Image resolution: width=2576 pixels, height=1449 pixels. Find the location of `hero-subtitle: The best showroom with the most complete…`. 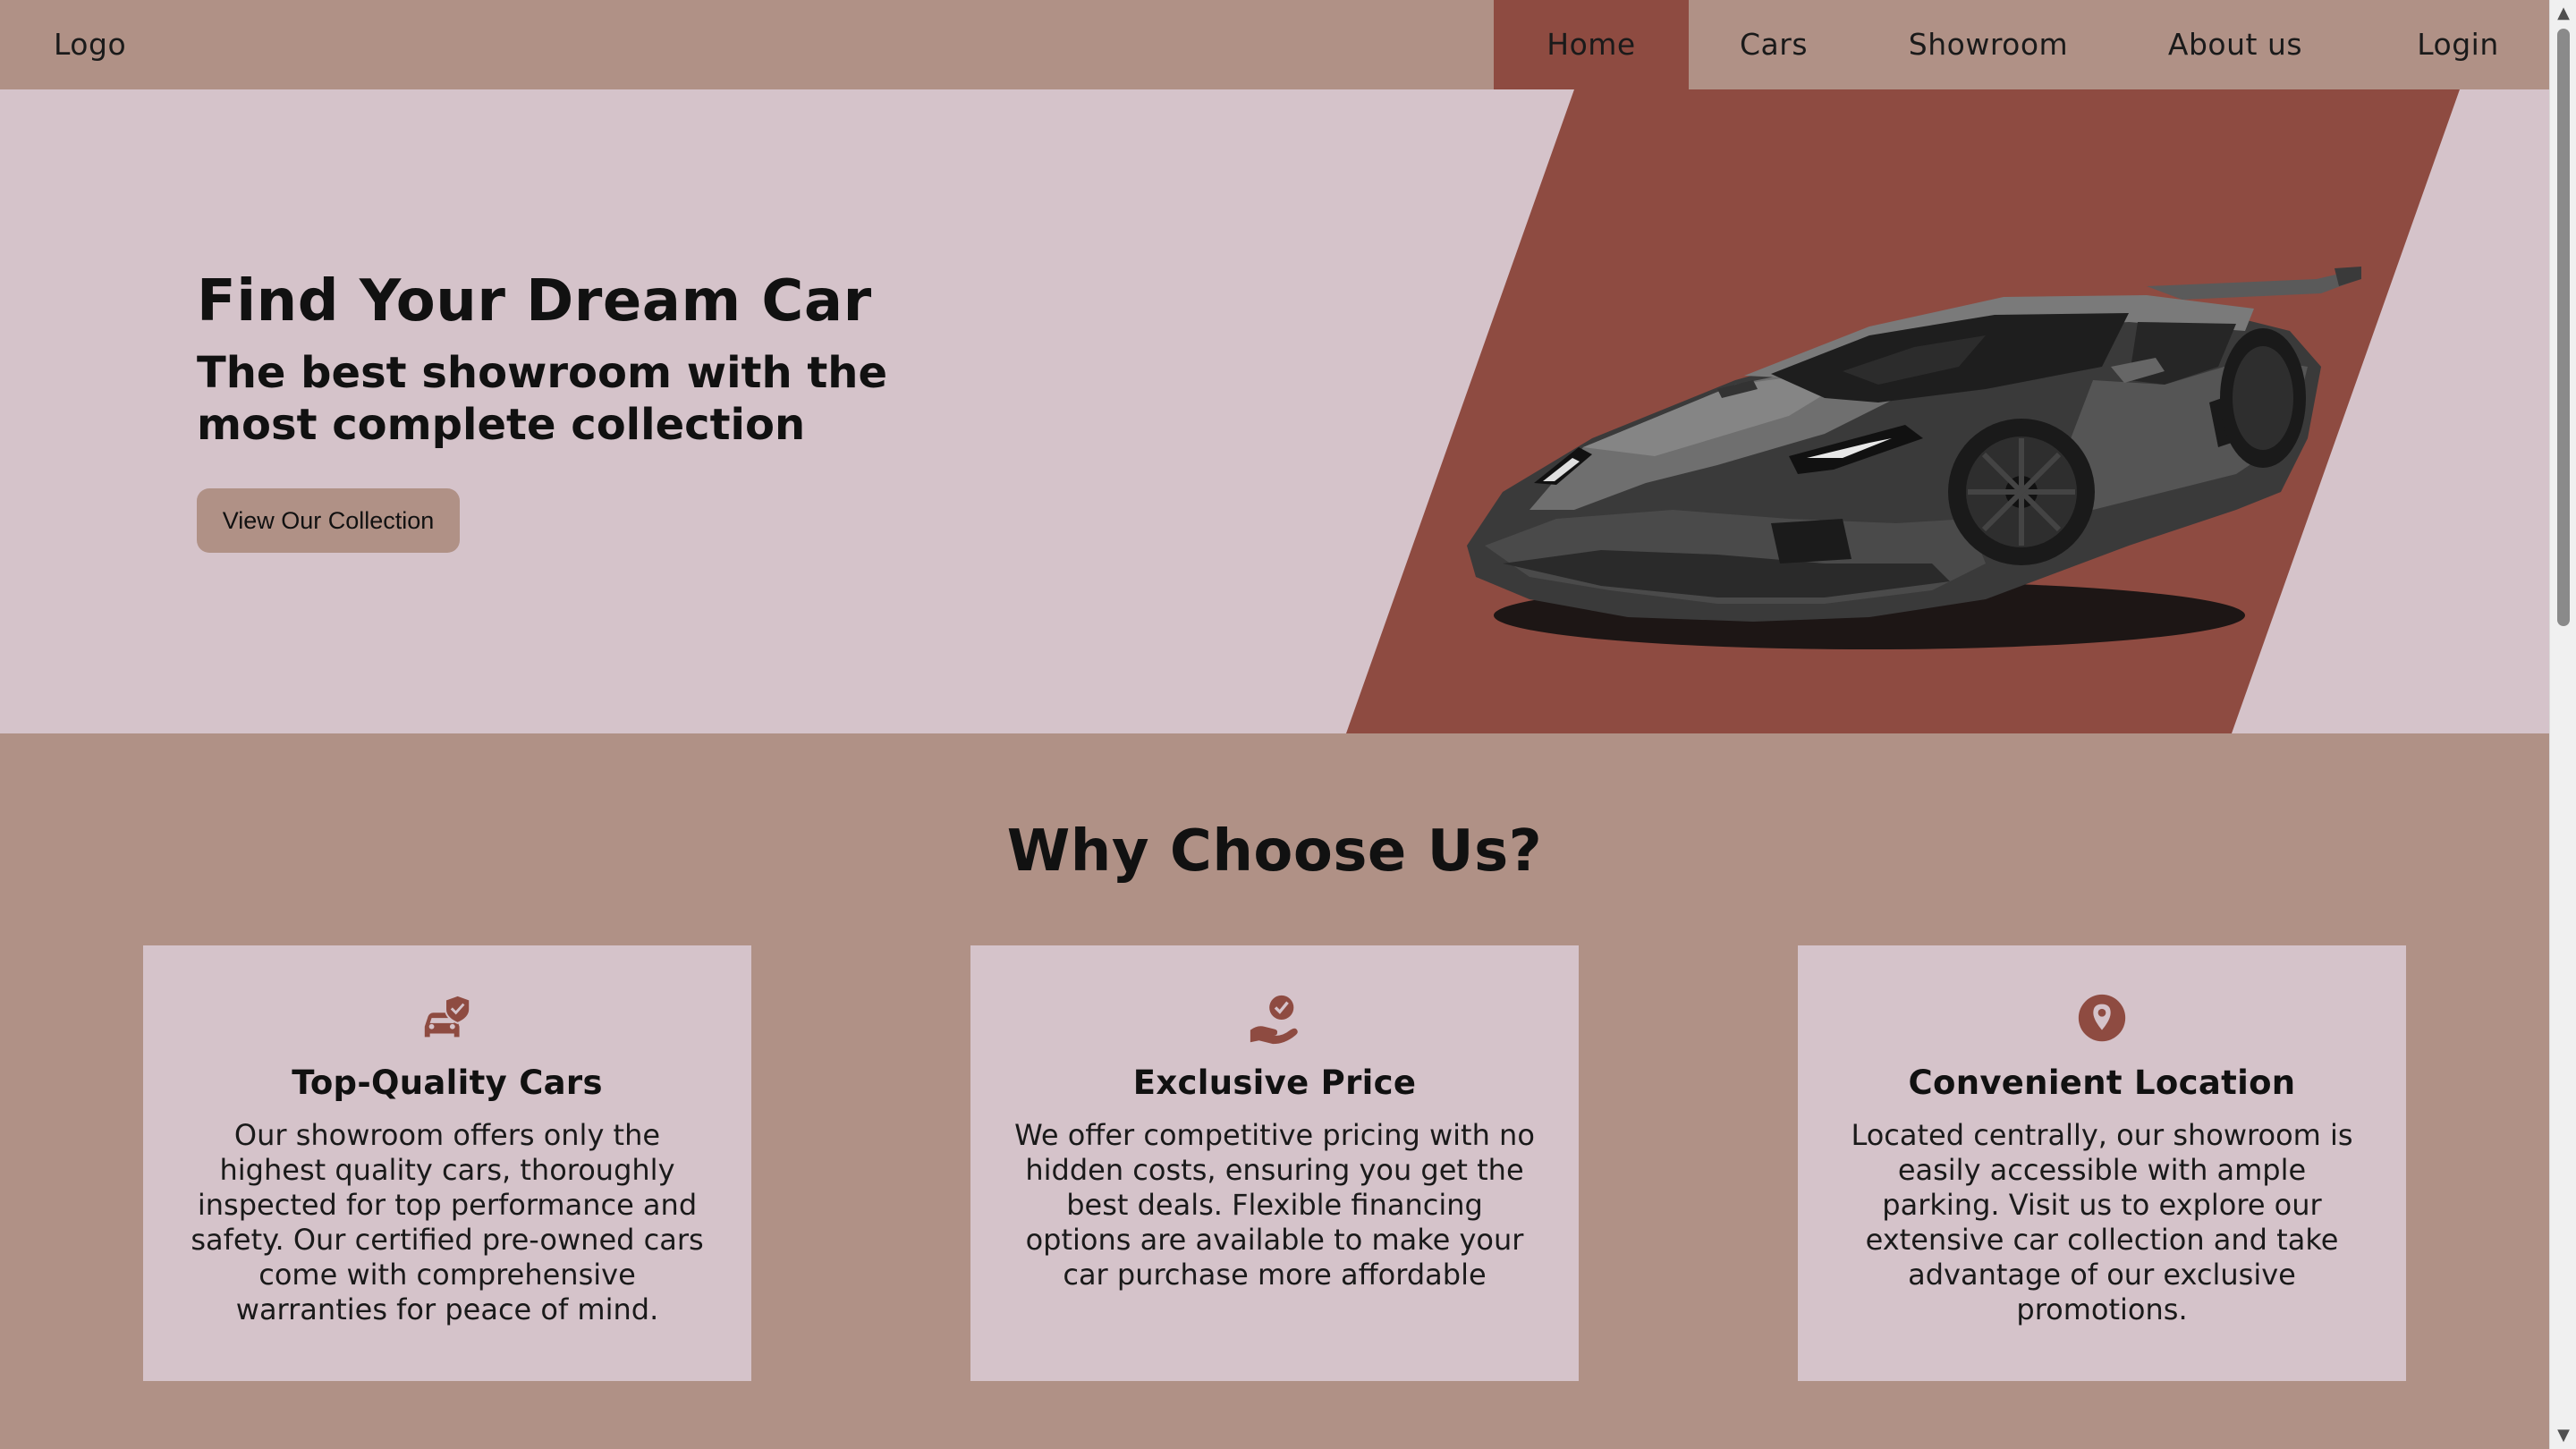

hero-subtitle: The best showroom with the most complete… is located at coordinates (542, 399).